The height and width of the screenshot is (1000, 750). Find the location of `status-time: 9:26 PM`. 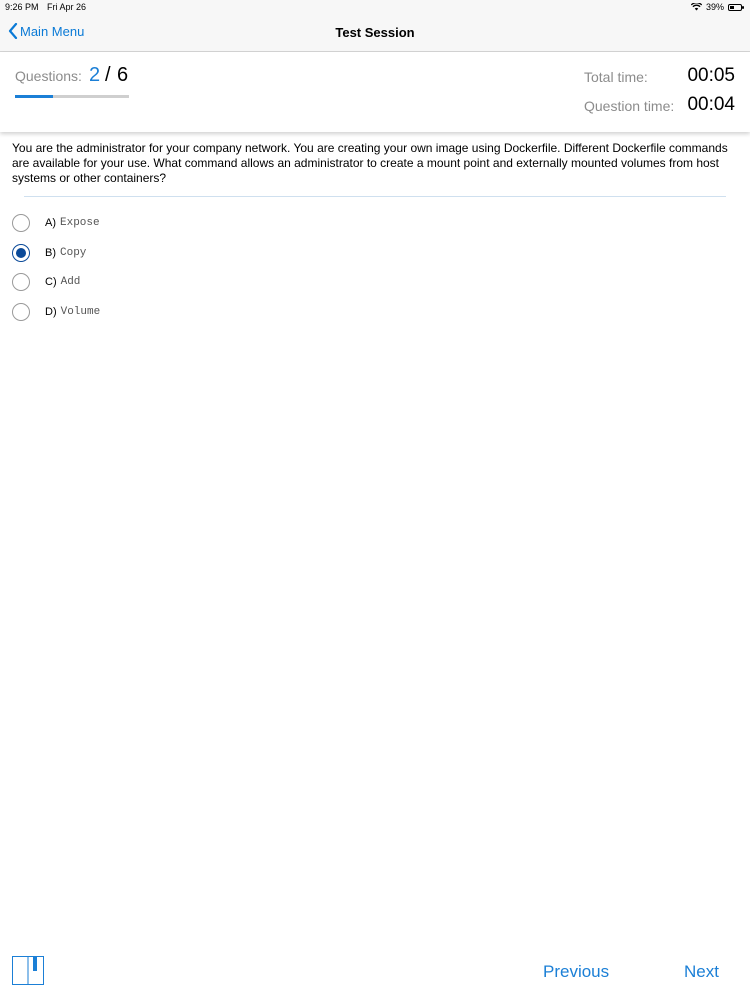

status-time: 9:26 PM is located at coordinates (22, 7).